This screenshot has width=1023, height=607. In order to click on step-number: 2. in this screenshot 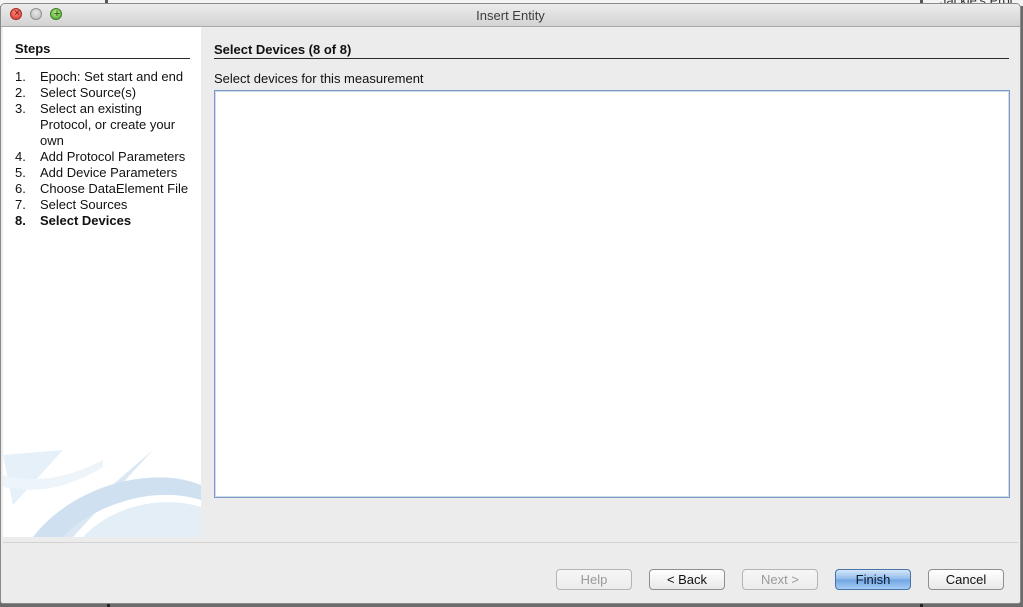, I will do `click(20, 92)`.